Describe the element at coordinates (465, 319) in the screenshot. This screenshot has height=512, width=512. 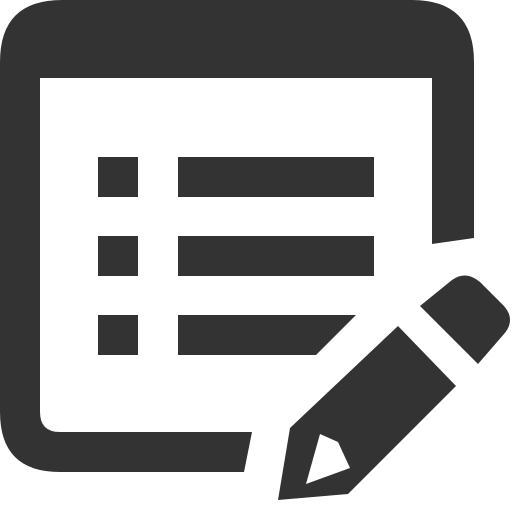
I see `pencil-eraser` at that location.